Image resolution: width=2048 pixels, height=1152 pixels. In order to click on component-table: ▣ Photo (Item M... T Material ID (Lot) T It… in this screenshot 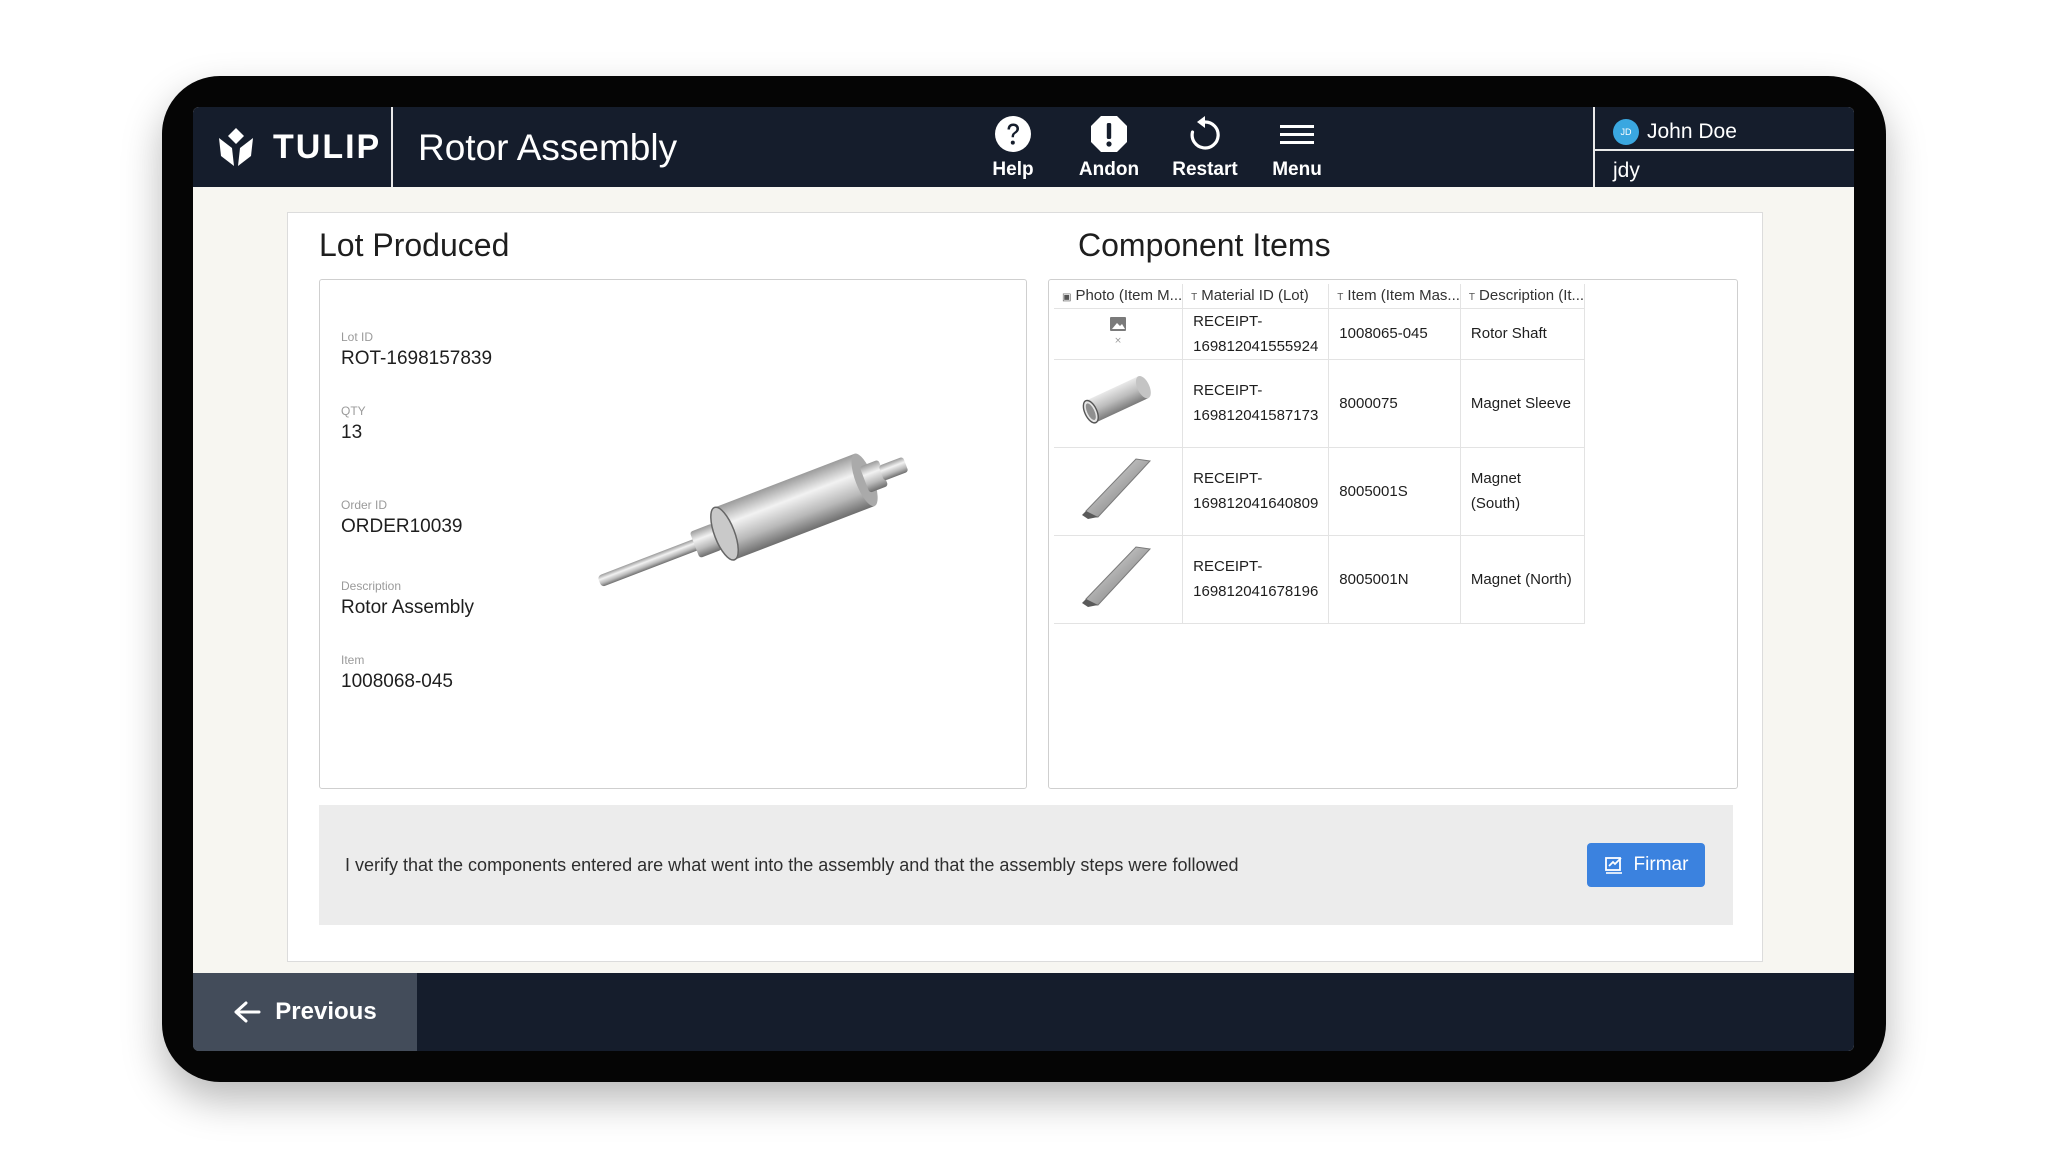, I will do `click(1320, 454)`.